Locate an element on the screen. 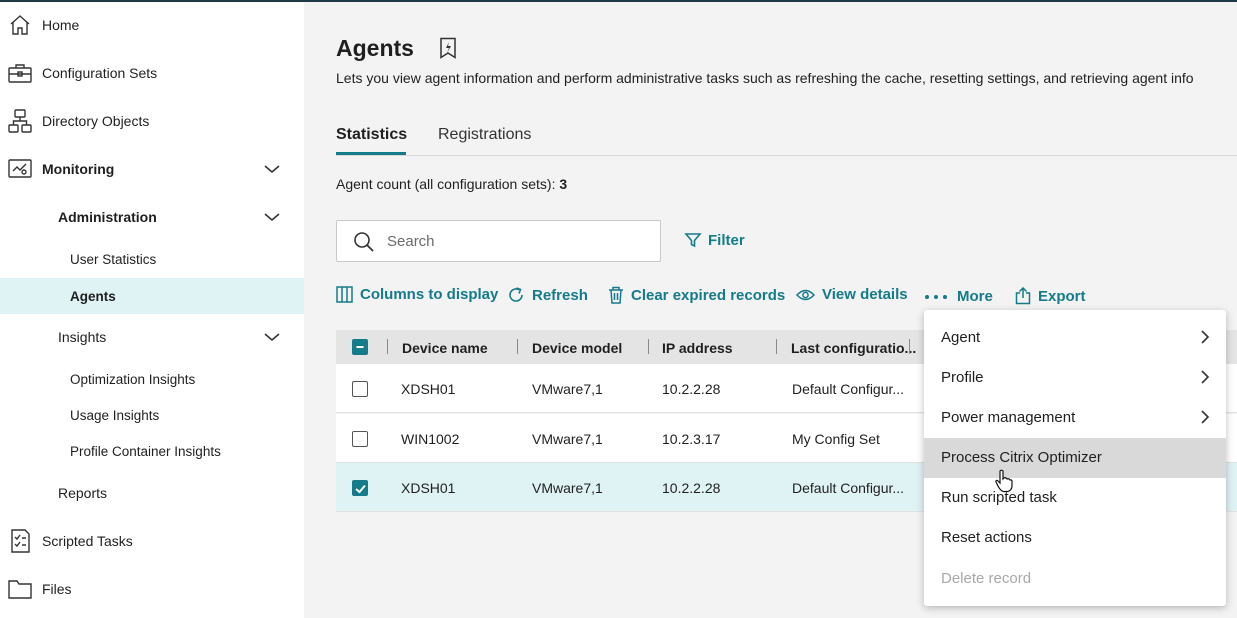  sidebar-item-label: Directory Objects is located at coordinates (96, 121).